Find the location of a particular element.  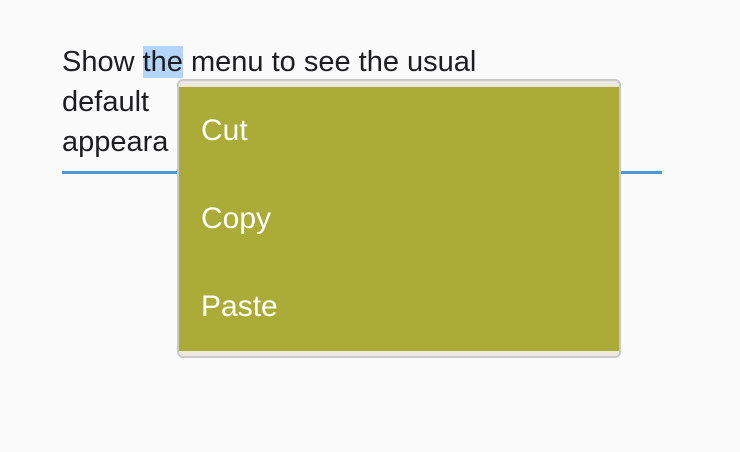

menu-item-copy: Copy is located at coordinates (399, 219).